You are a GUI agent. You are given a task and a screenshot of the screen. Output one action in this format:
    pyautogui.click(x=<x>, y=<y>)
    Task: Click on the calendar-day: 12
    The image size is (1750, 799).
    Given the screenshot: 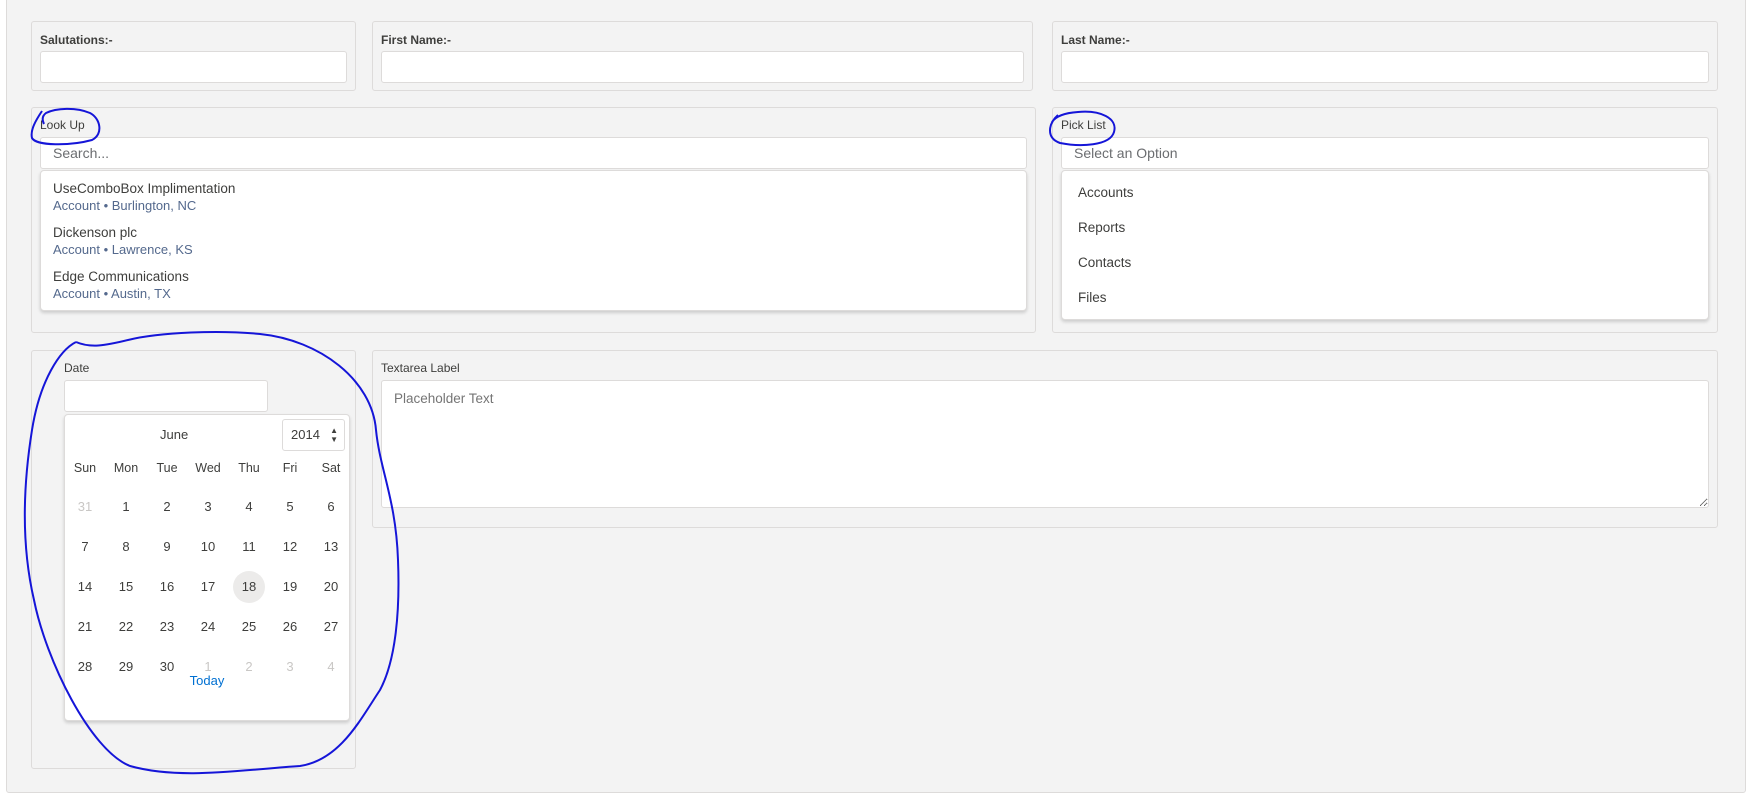 What is the action you would take?
    pyautogui.click(x=290, y=547)
    